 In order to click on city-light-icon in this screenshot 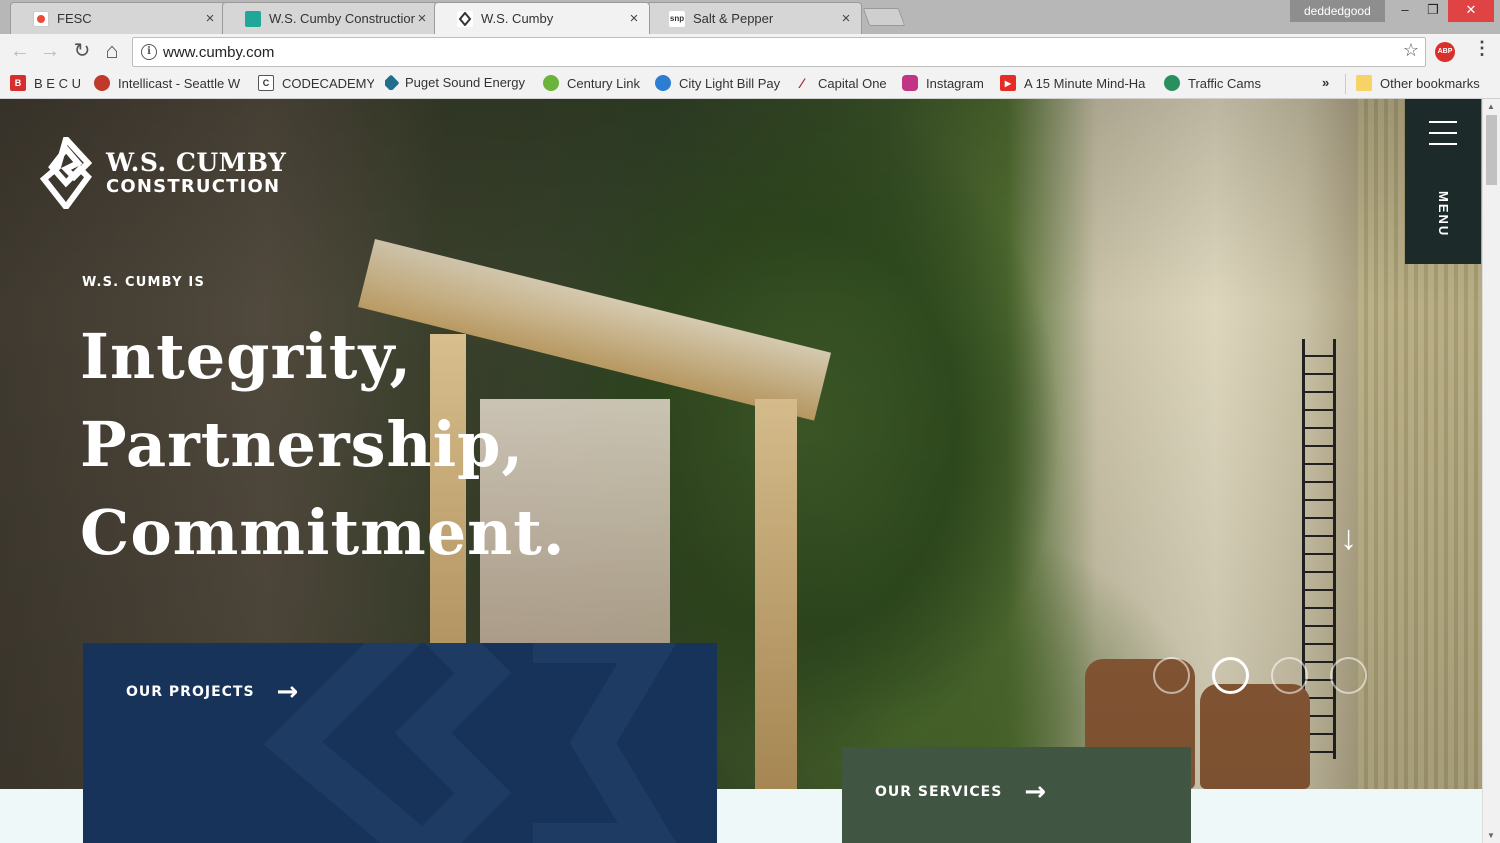, I will do `click(663, 83)`.